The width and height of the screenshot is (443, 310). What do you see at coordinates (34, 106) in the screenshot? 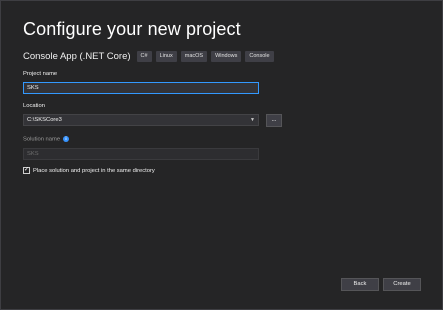
I see `location-label: Location` at bounding box center [34, 106].